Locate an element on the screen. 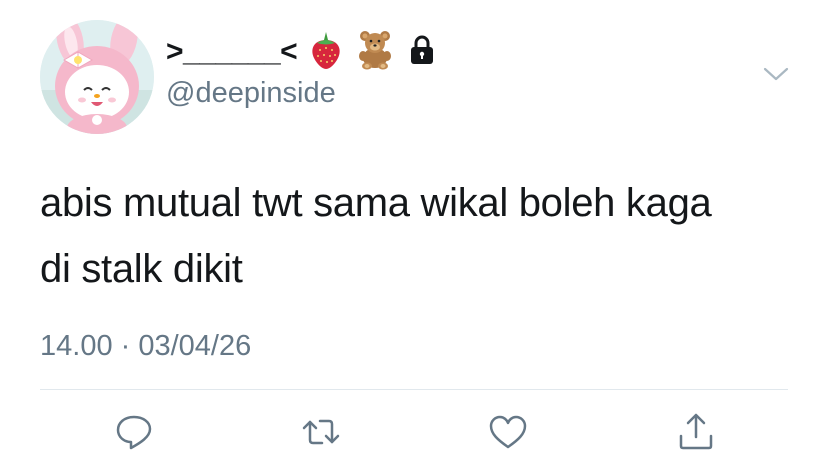  avatar-image is located at coordinates (97, 77).